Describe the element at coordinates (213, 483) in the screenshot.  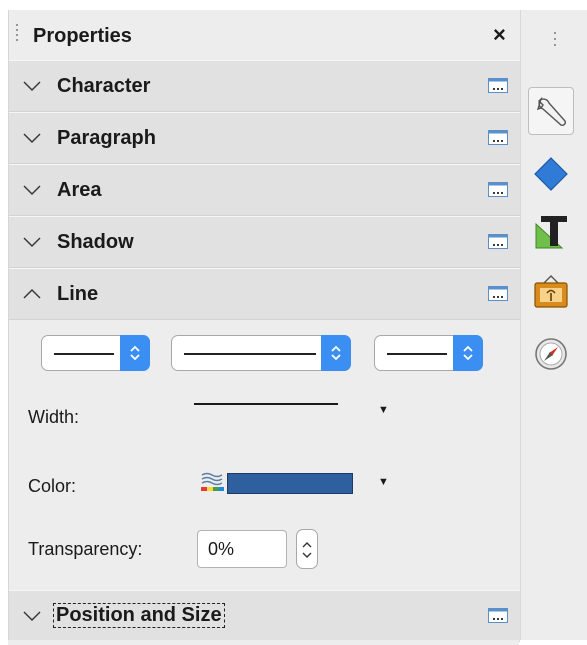
I see `line-color-icon` at that location.